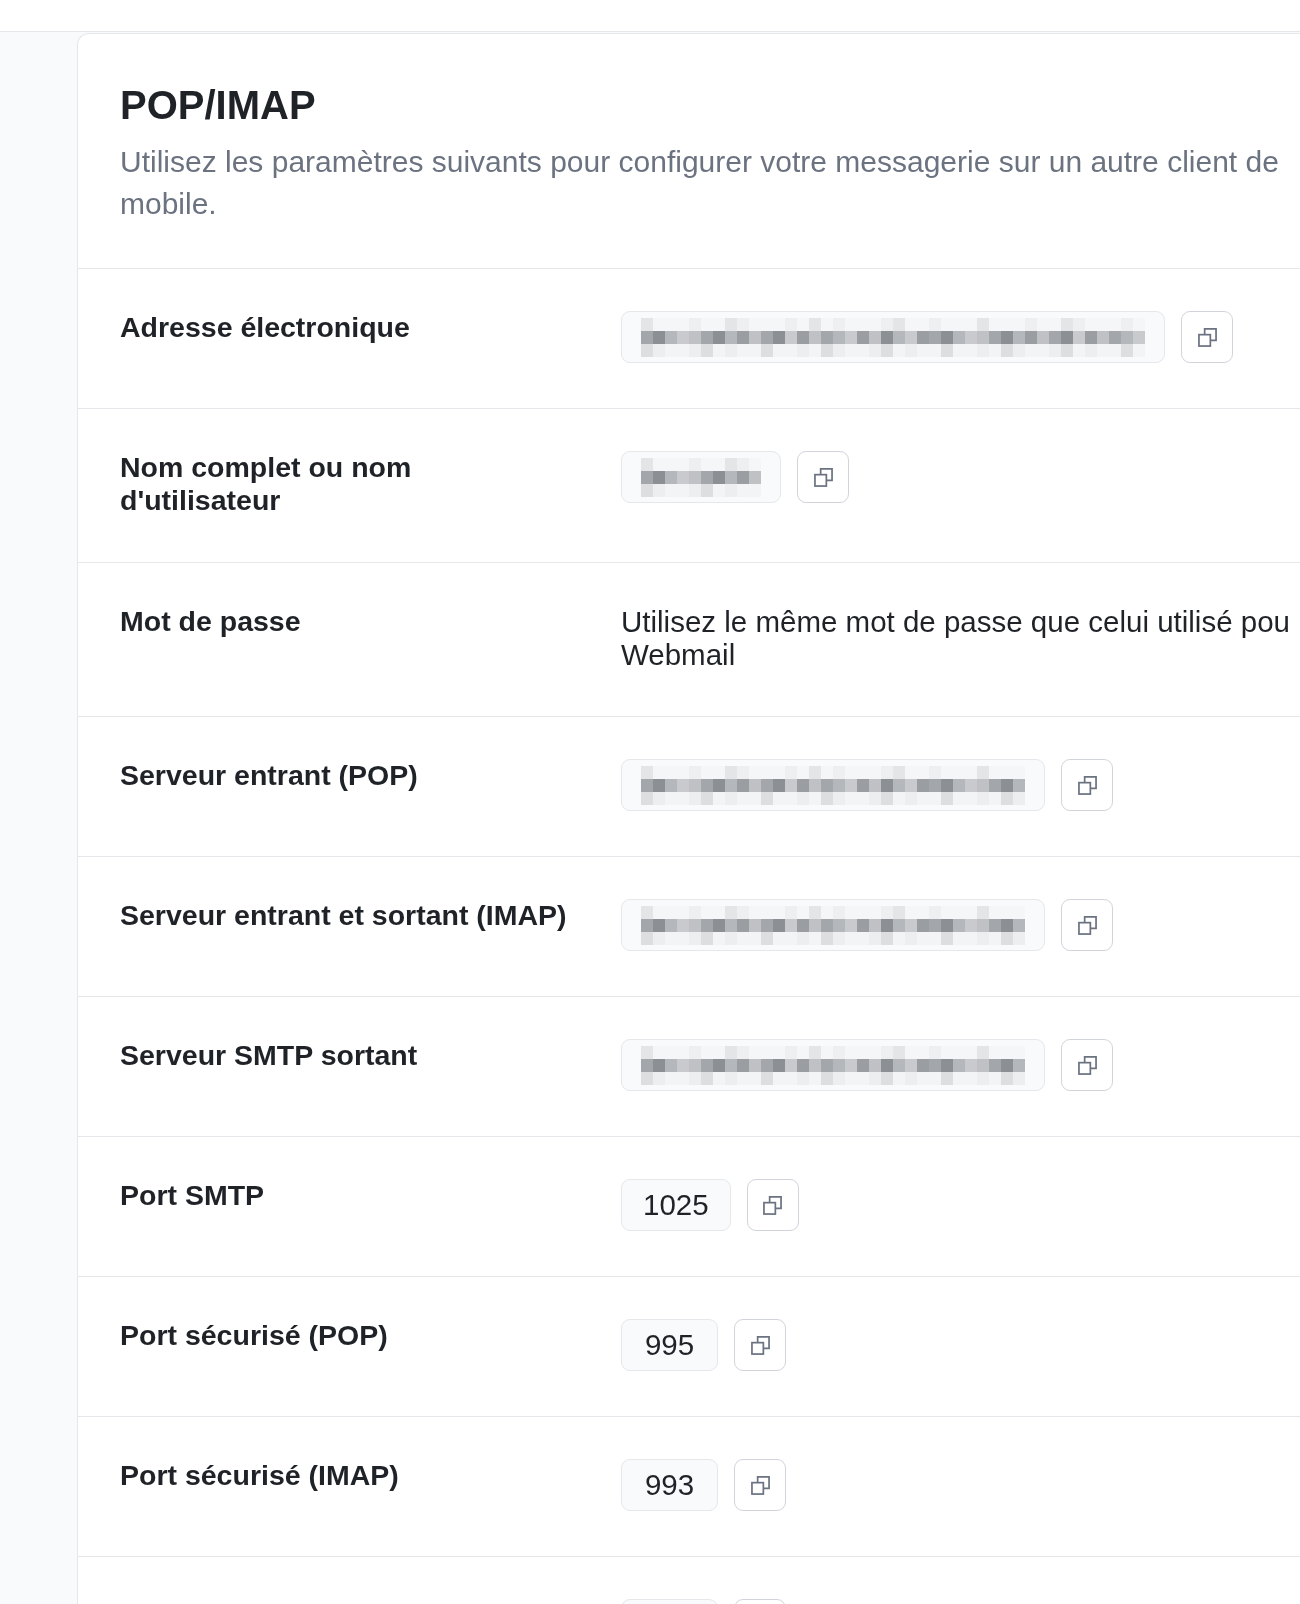 This screenshot has width=1300, height=1604. What do you see at coordinates (210, 621) in the screenshot?
I see `field-label: Mot de passe` at bounding box center [210, 621].